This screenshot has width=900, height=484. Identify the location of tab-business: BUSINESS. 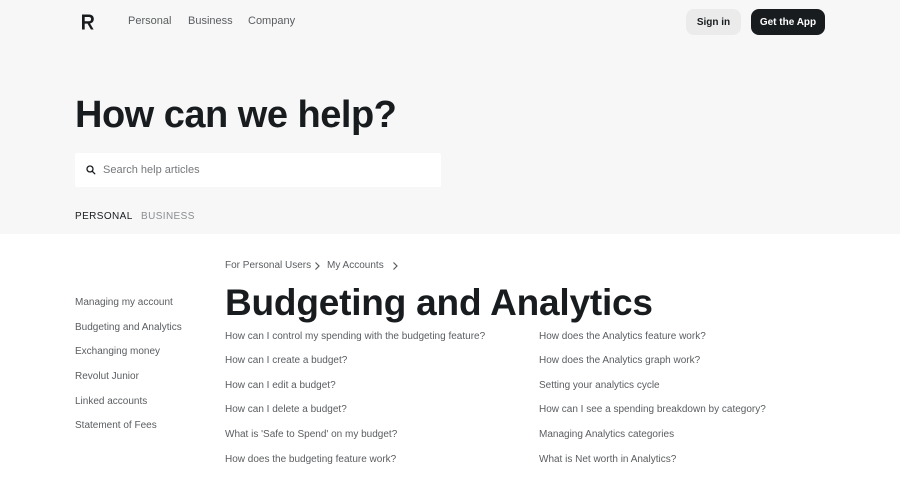
(168, 216).